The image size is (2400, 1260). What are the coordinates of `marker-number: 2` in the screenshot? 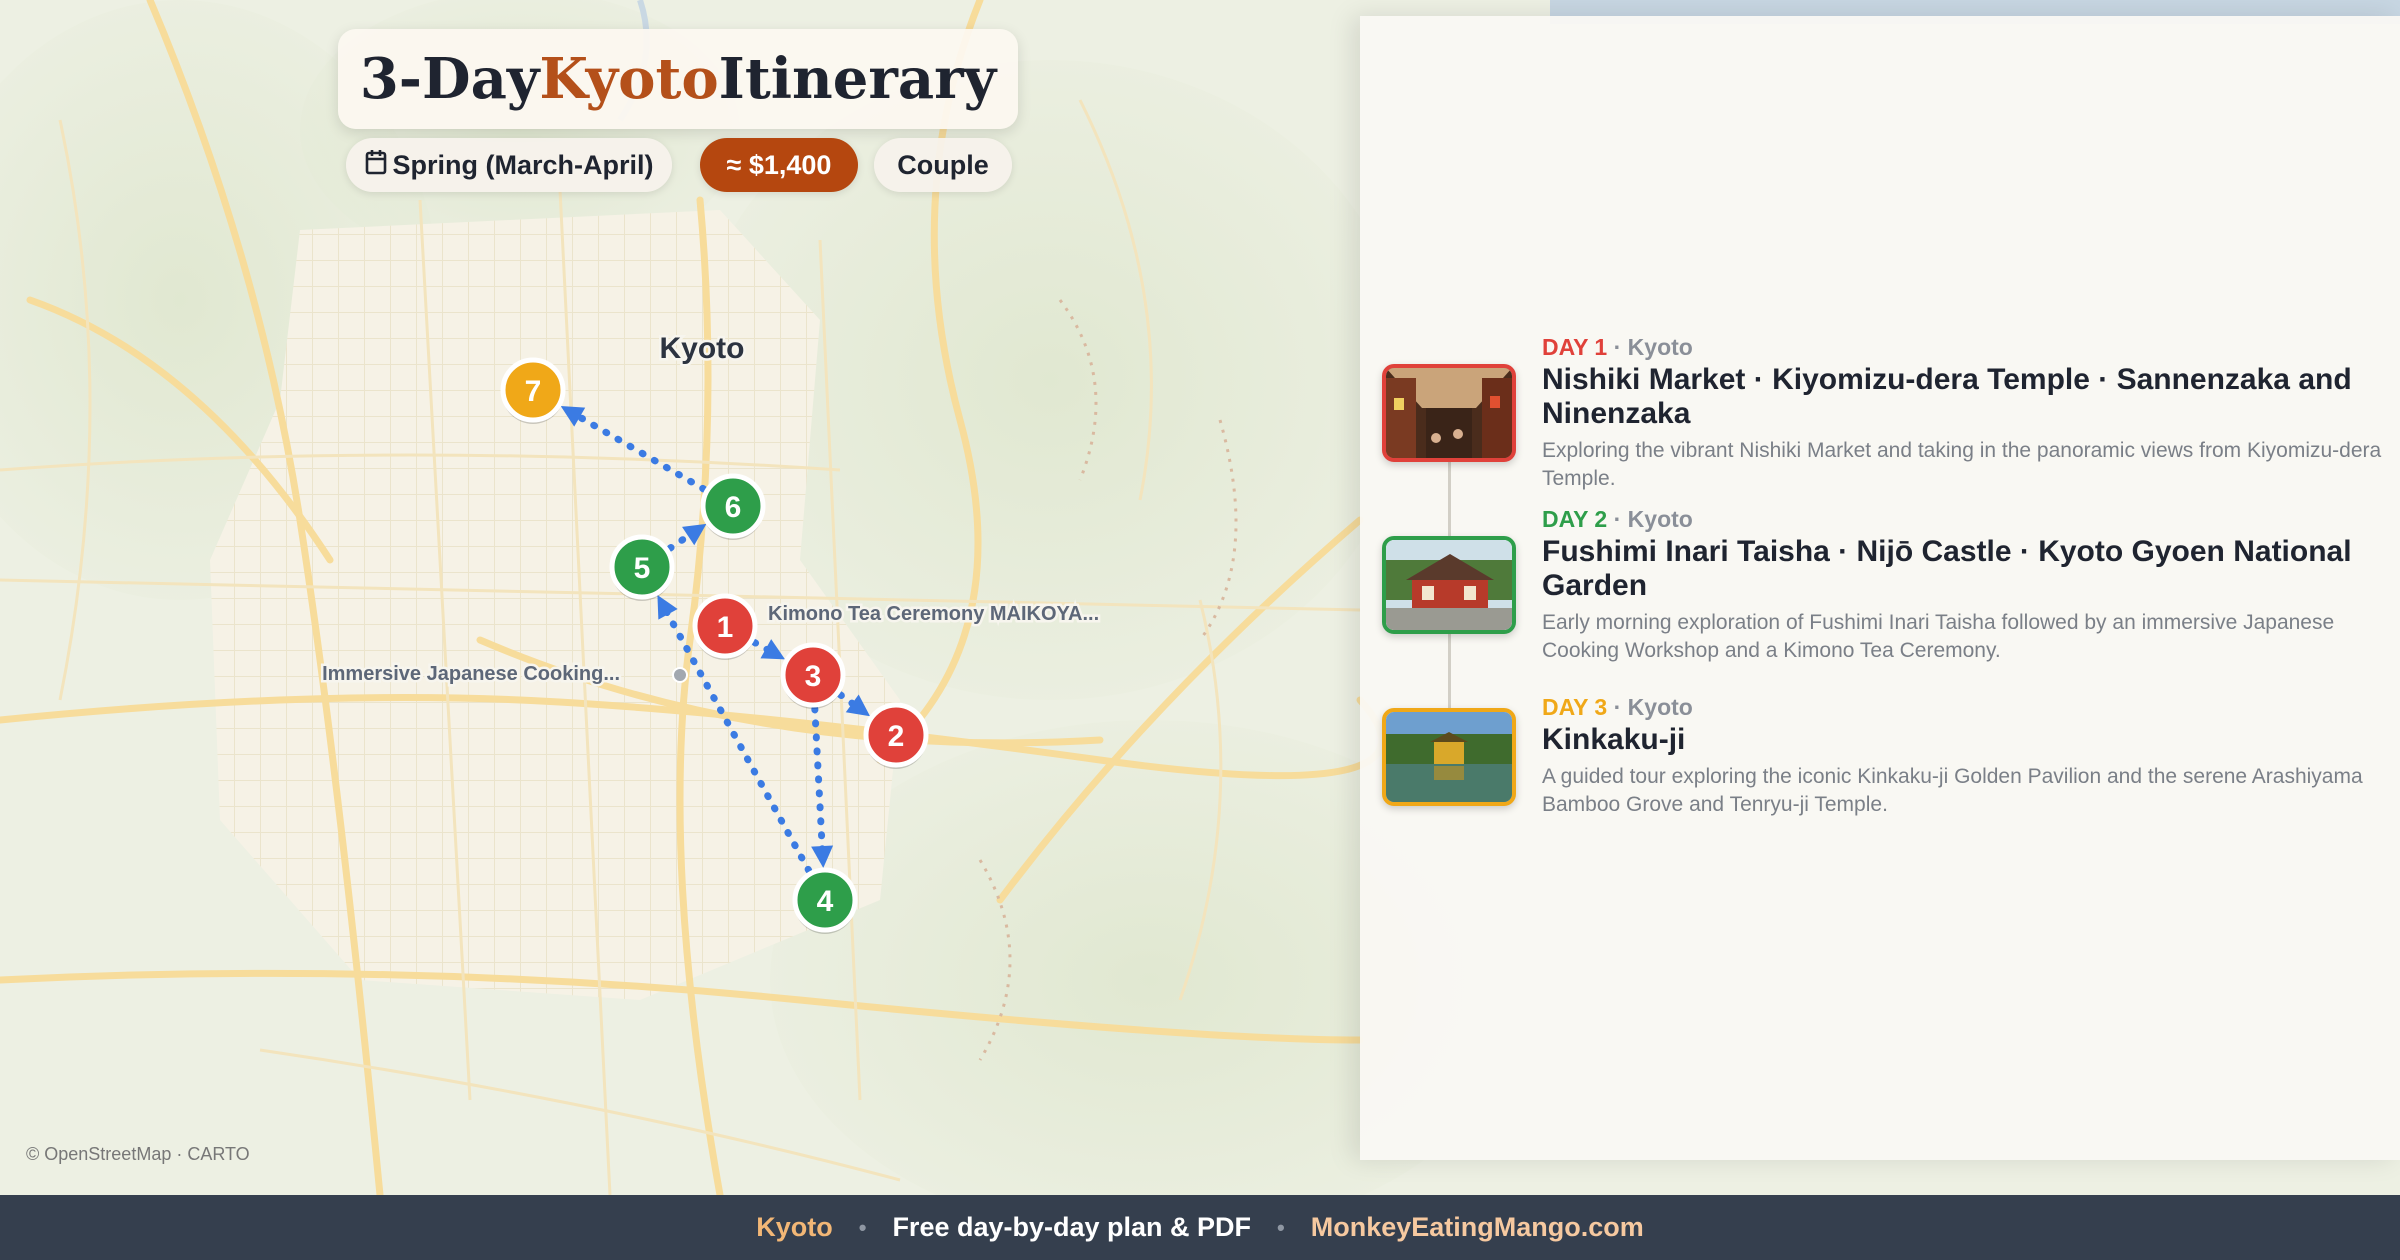 It's located at (896, 736).